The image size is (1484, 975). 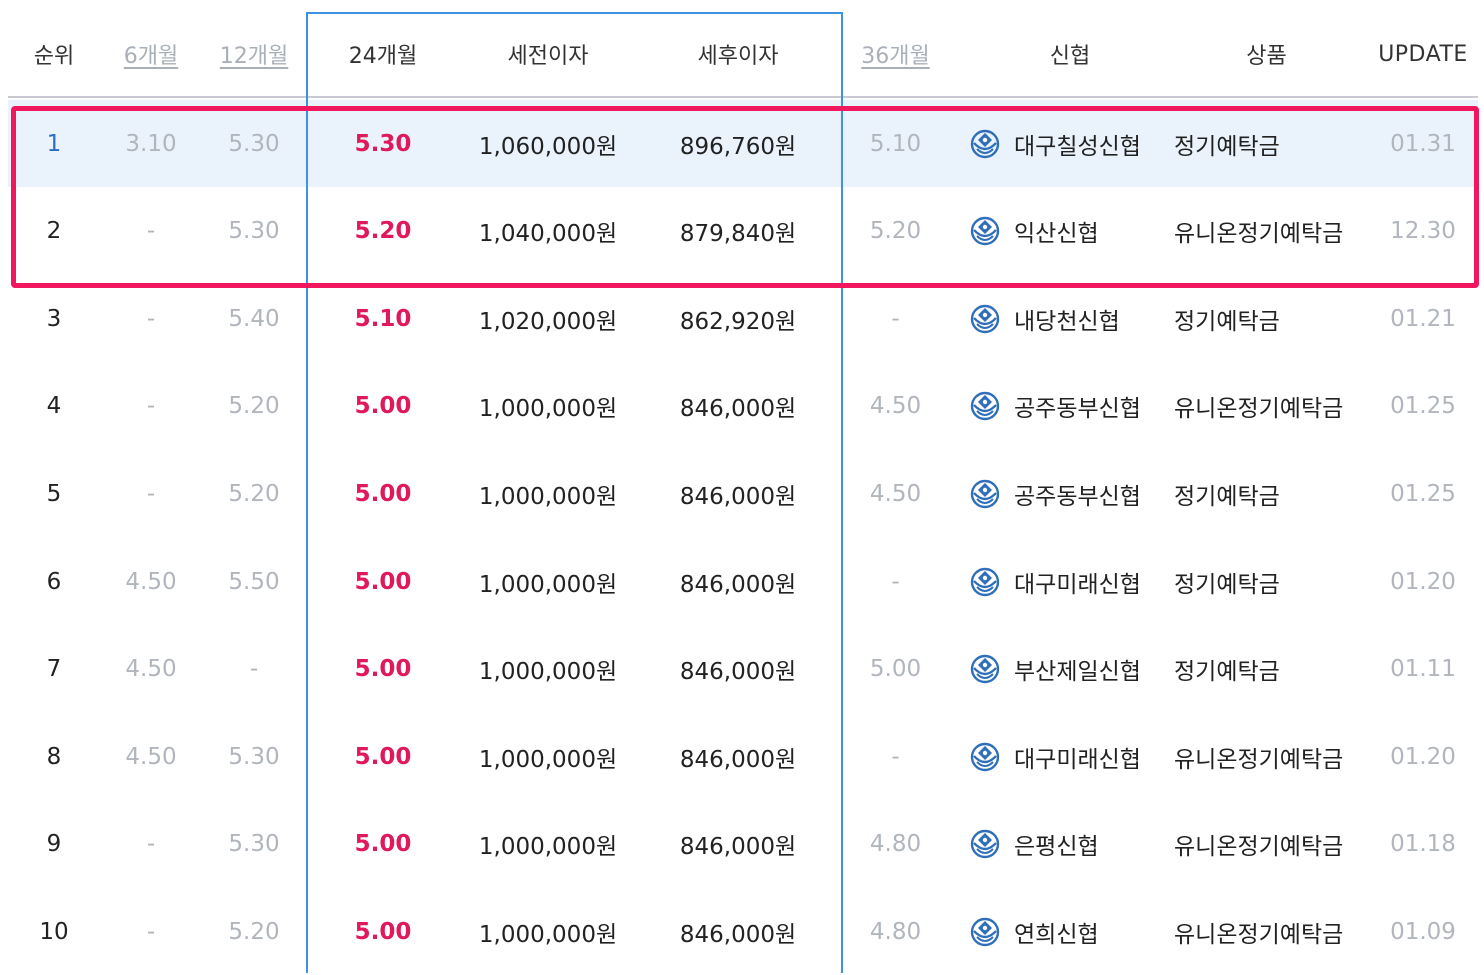 What do you see at coordinates (1056, 847) in the screenshot?
I see `bank-name: 은평신협` at bounding box center [1056, 847].